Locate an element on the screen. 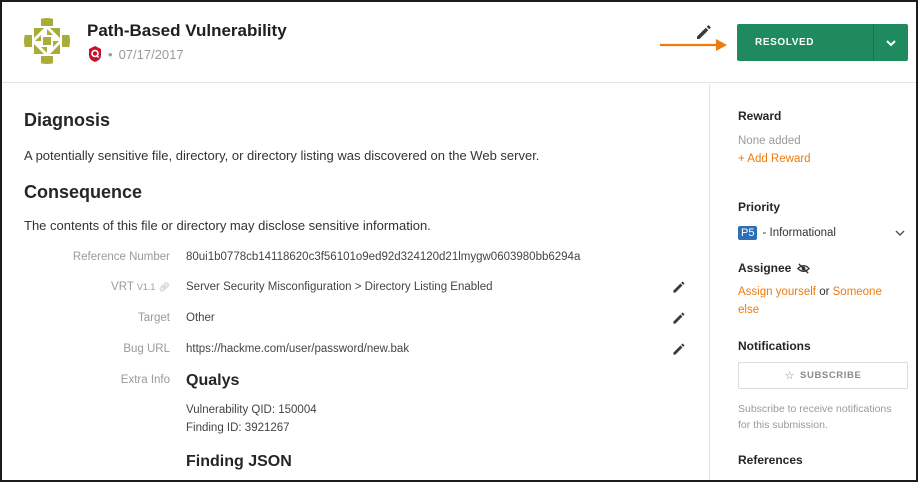 Image resolution: width=918 pixels, height=482 pixels. assign-someone-else-link: else is located at coordinates (748, 310).